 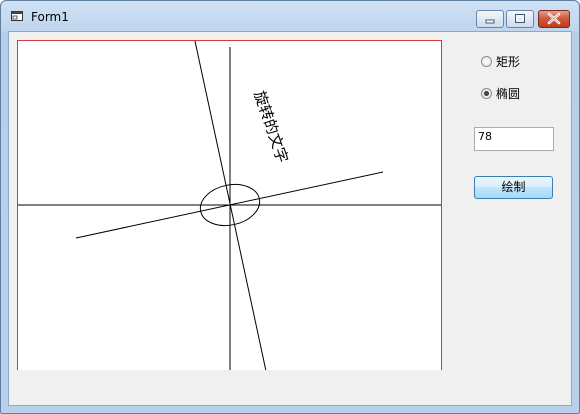 I want to click on maximize-button, so click(x=520, y=19).